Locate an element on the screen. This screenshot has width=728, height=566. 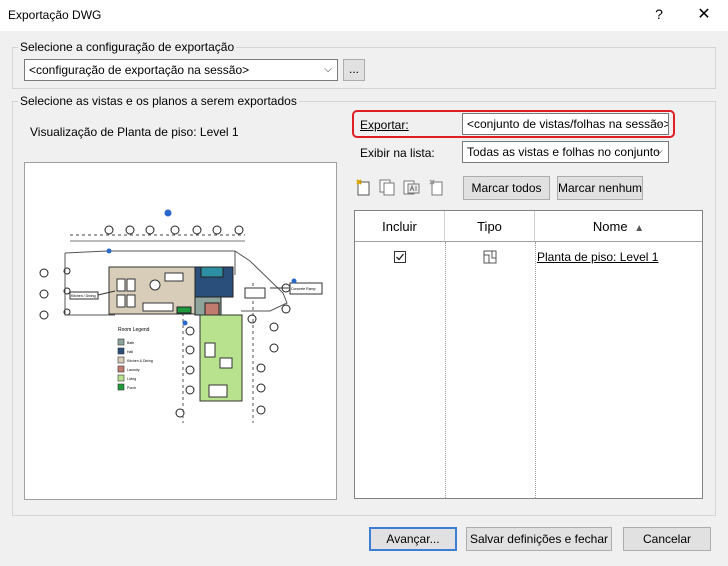
delete-set-icon is located at coordinates (437, 187).